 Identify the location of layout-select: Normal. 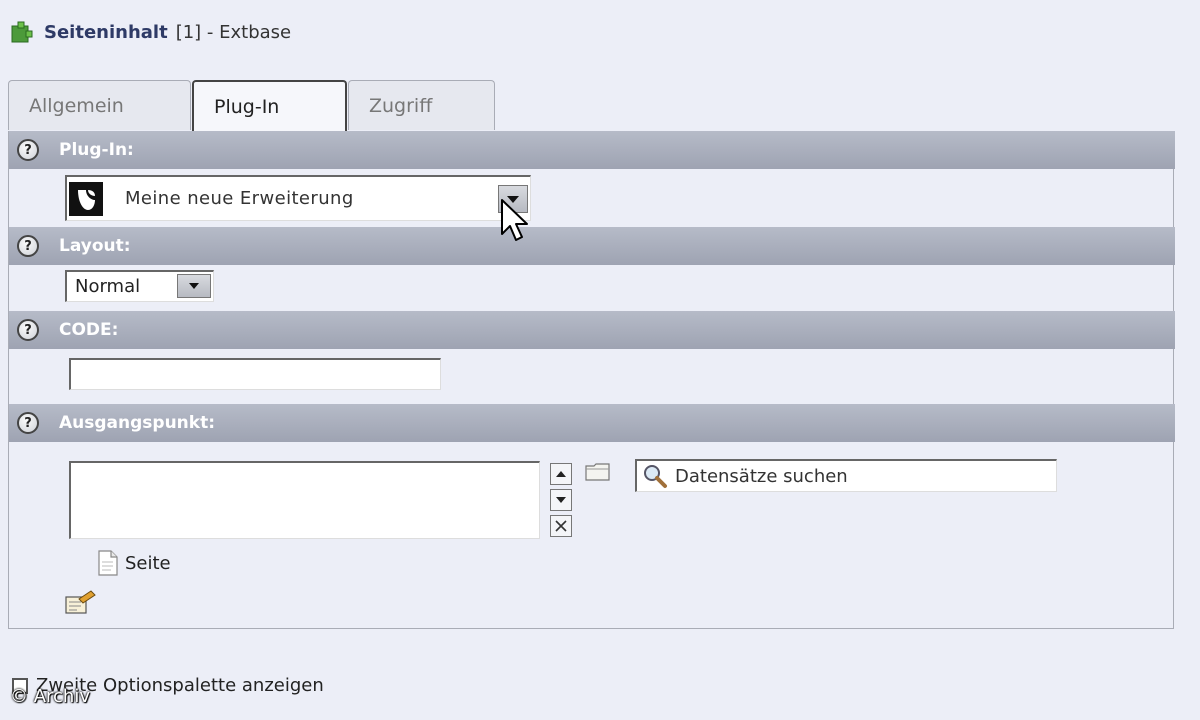
(139, 286).